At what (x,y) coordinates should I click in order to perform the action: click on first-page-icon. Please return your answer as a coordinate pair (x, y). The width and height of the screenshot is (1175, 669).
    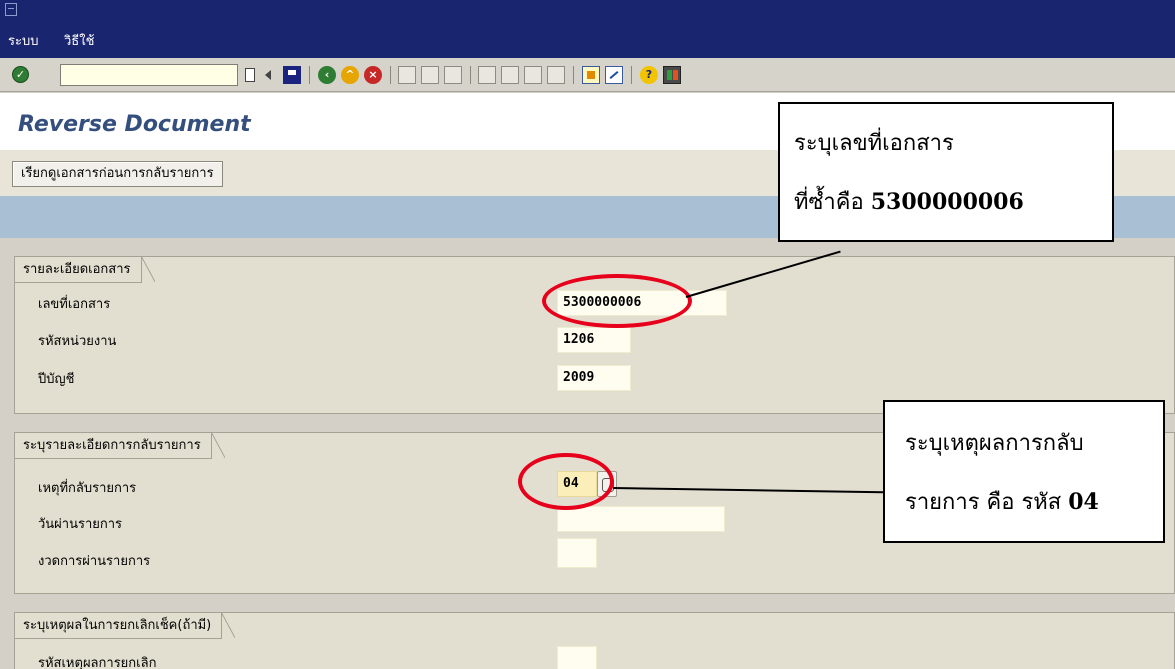
    Looking at the image, I should click on (487, 75).